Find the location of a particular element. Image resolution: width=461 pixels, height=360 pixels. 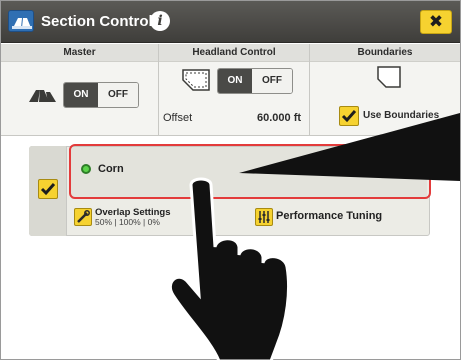

pointer-arrow-icon is located at coordinates (349, 147).